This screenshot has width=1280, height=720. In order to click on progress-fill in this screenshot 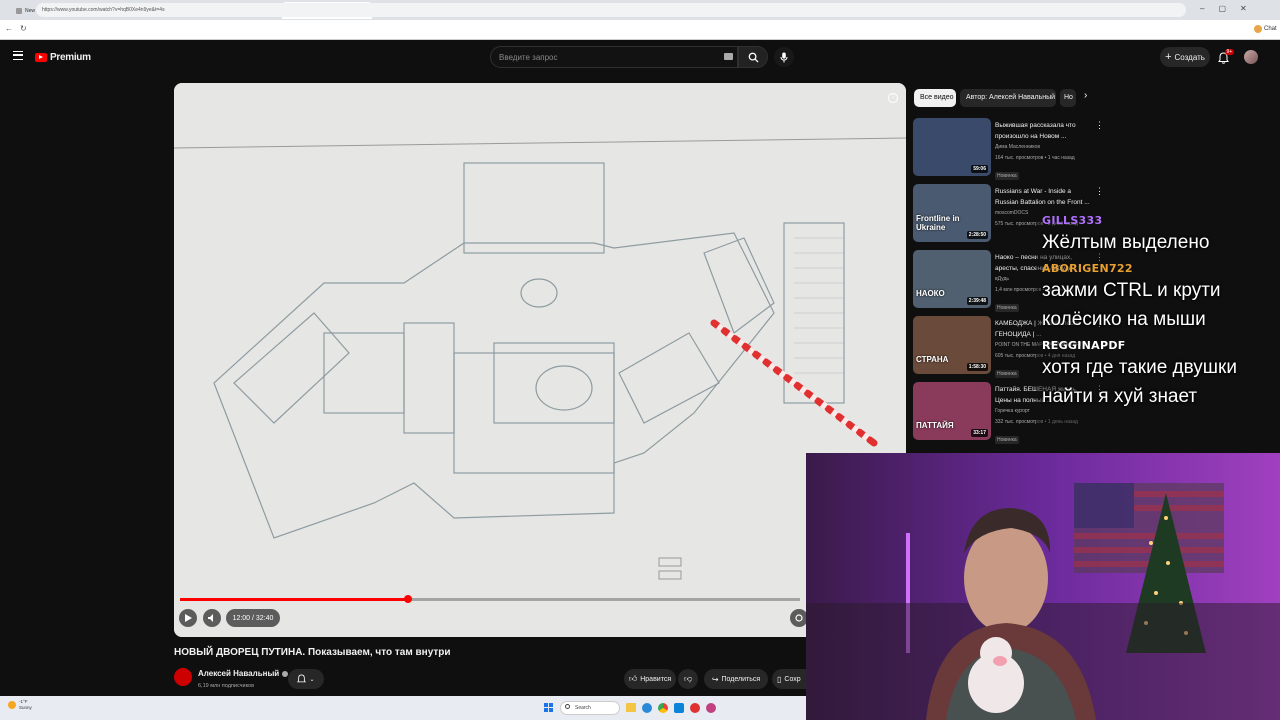, I will do `click(294, 599)`.